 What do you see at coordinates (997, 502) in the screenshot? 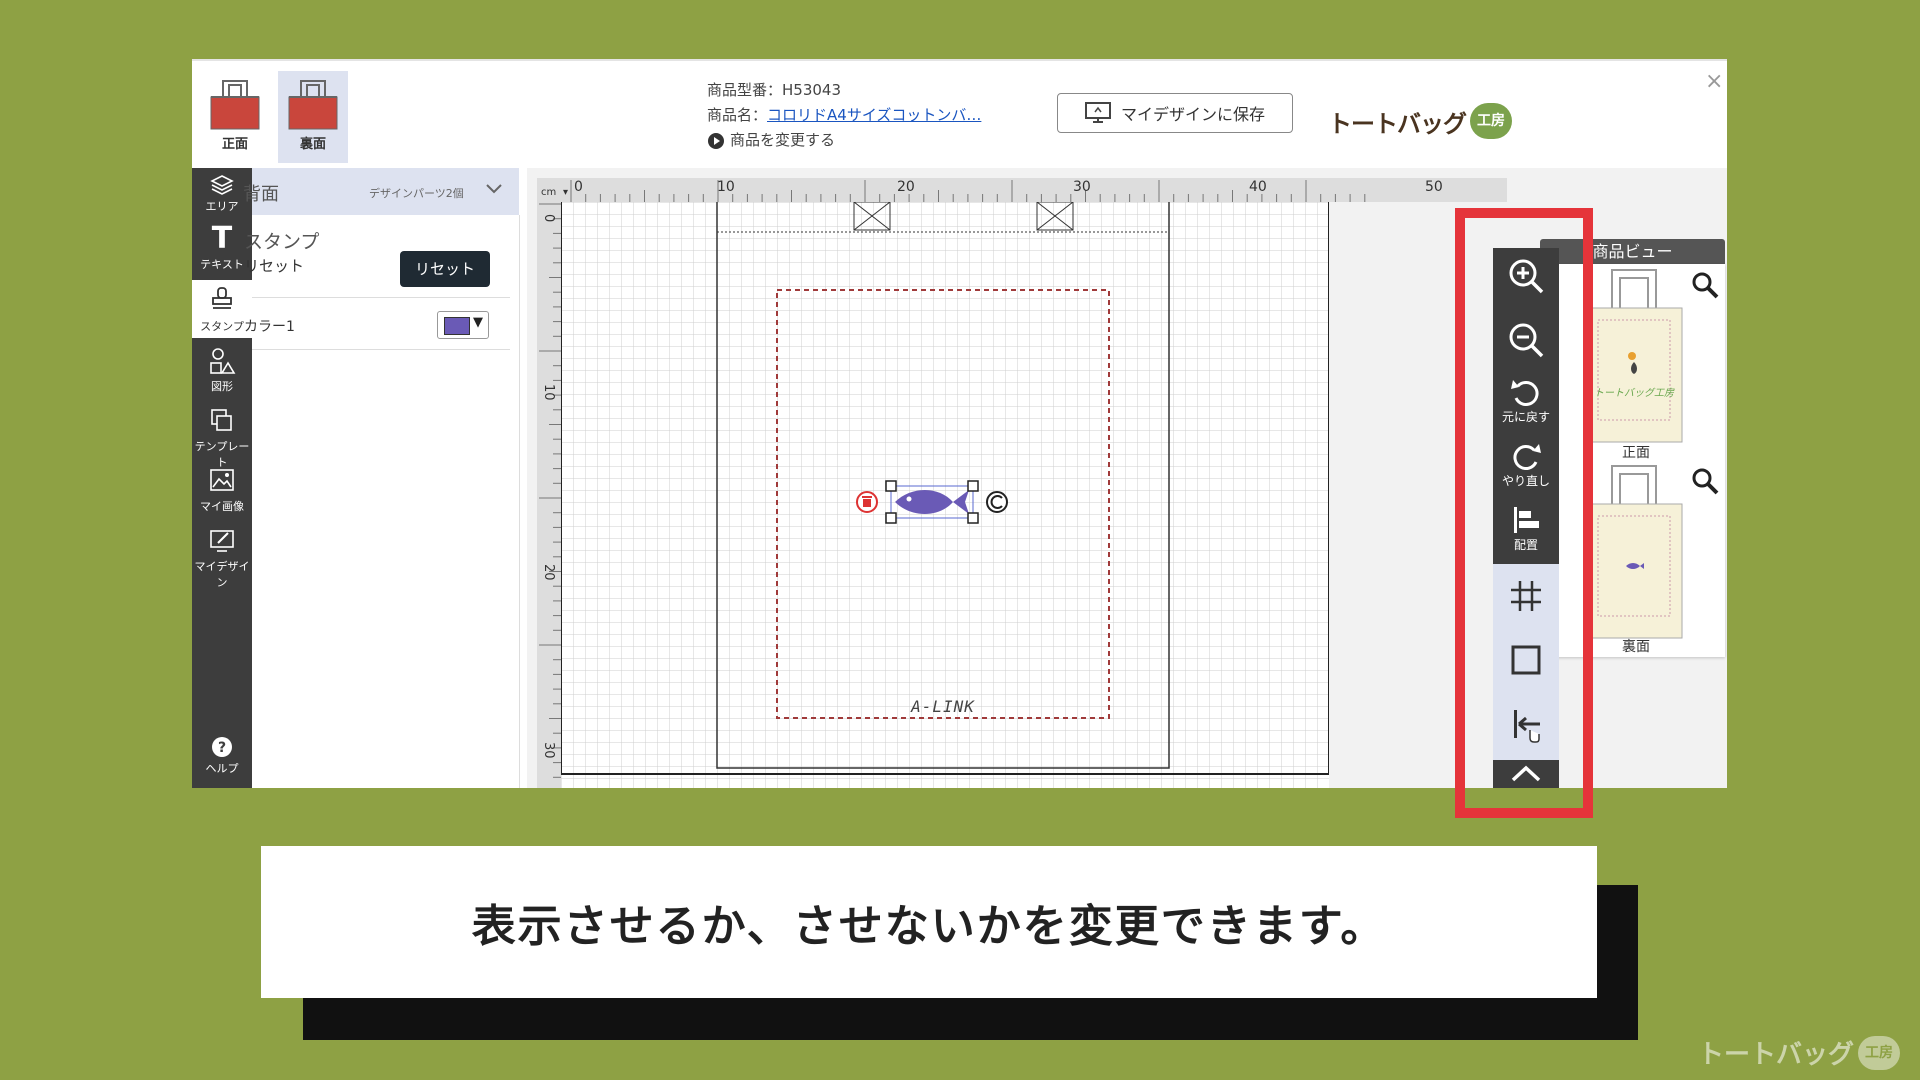
I see `rotate-icon` at bounding box center [997, 502].